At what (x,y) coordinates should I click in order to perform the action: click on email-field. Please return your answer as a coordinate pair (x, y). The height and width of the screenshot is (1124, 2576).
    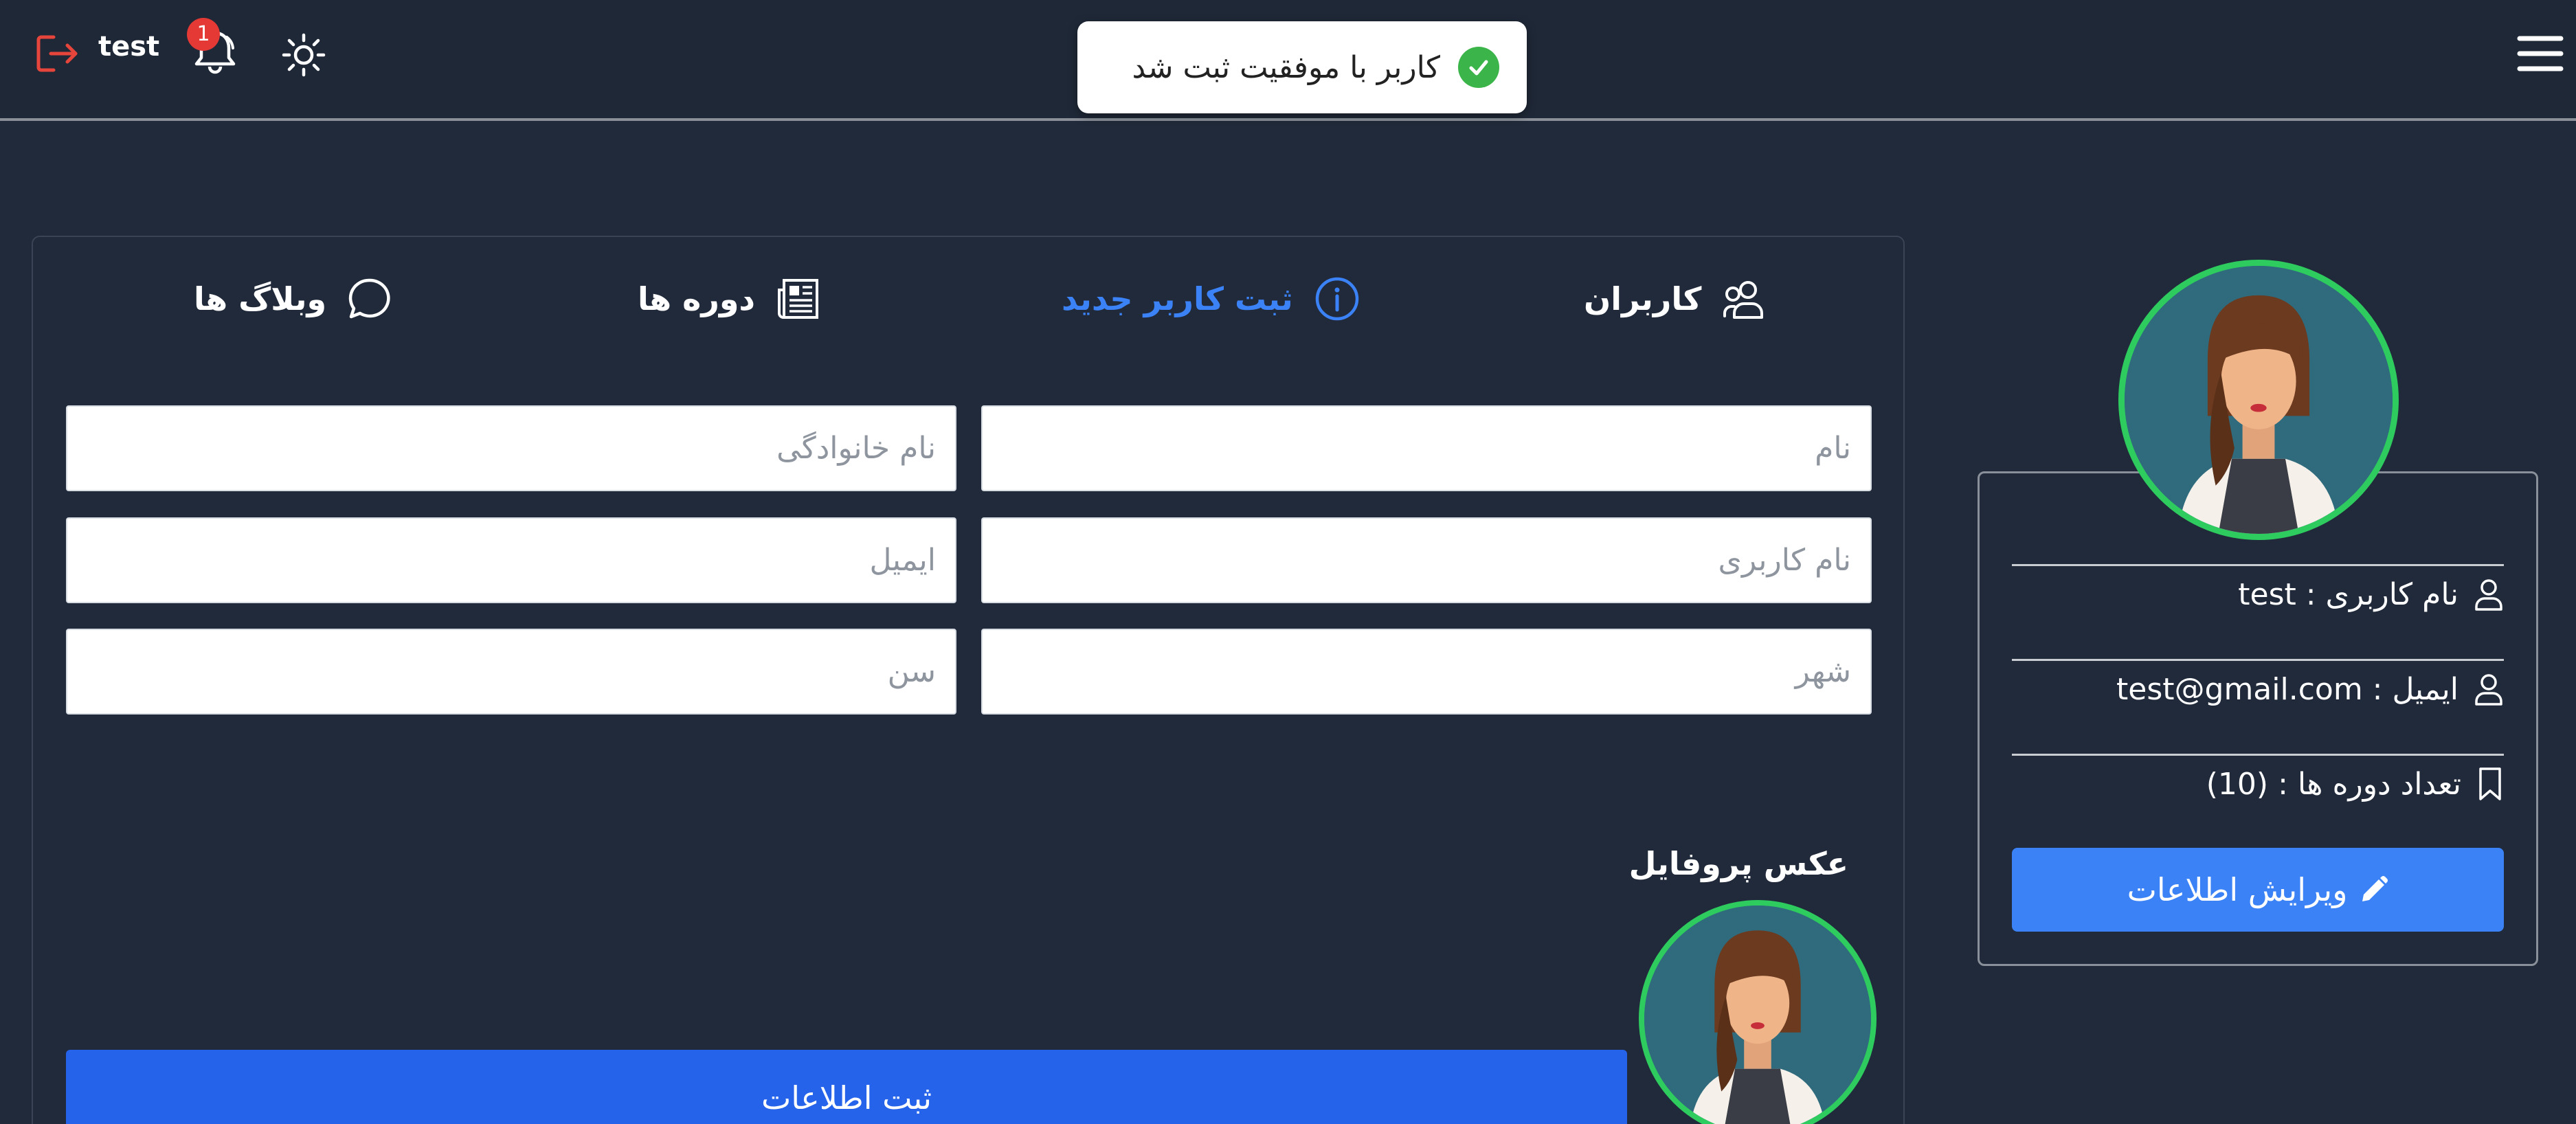
    Looking at the image, I should click on (511, 560).